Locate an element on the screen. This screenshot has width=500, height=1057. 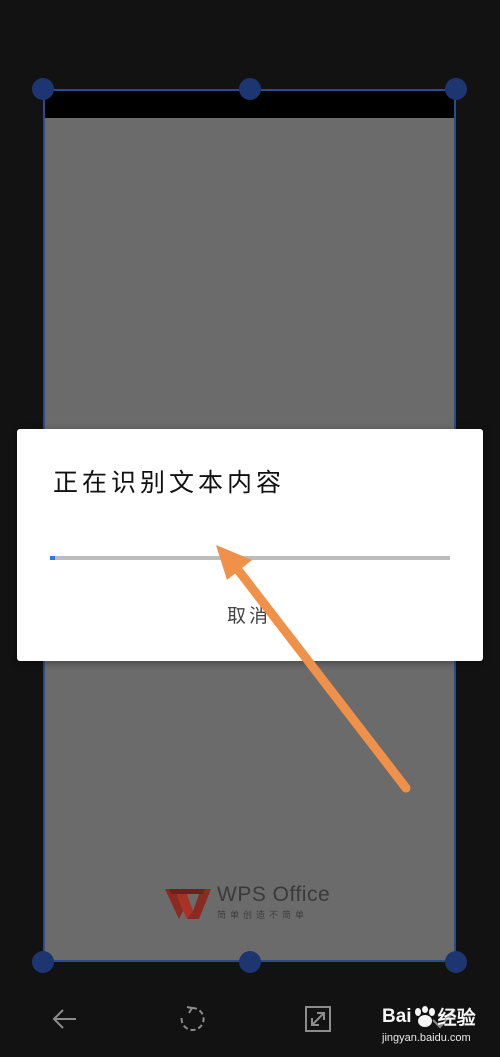
rotate-icon is located at coordinates (192, 1018).